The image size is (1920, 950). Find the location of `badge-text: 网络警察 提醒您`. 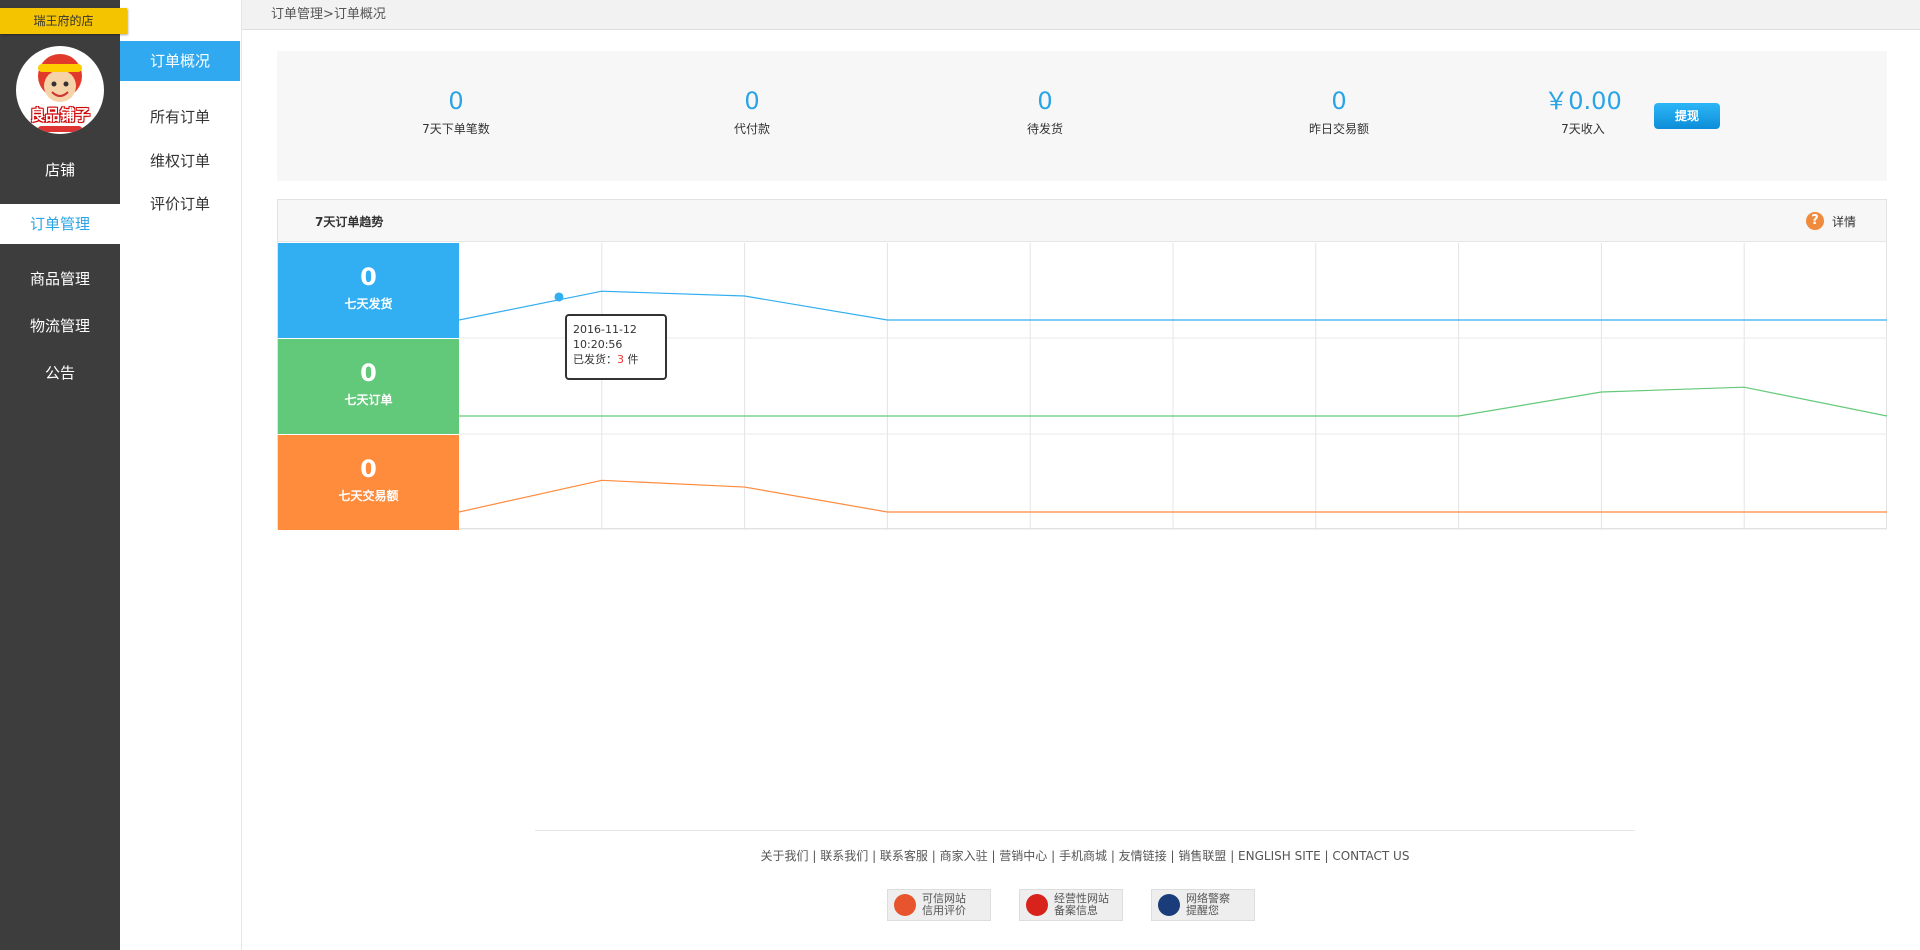

badge-text: 网络警察 提醒您 is located at coordinates (1208, 905).